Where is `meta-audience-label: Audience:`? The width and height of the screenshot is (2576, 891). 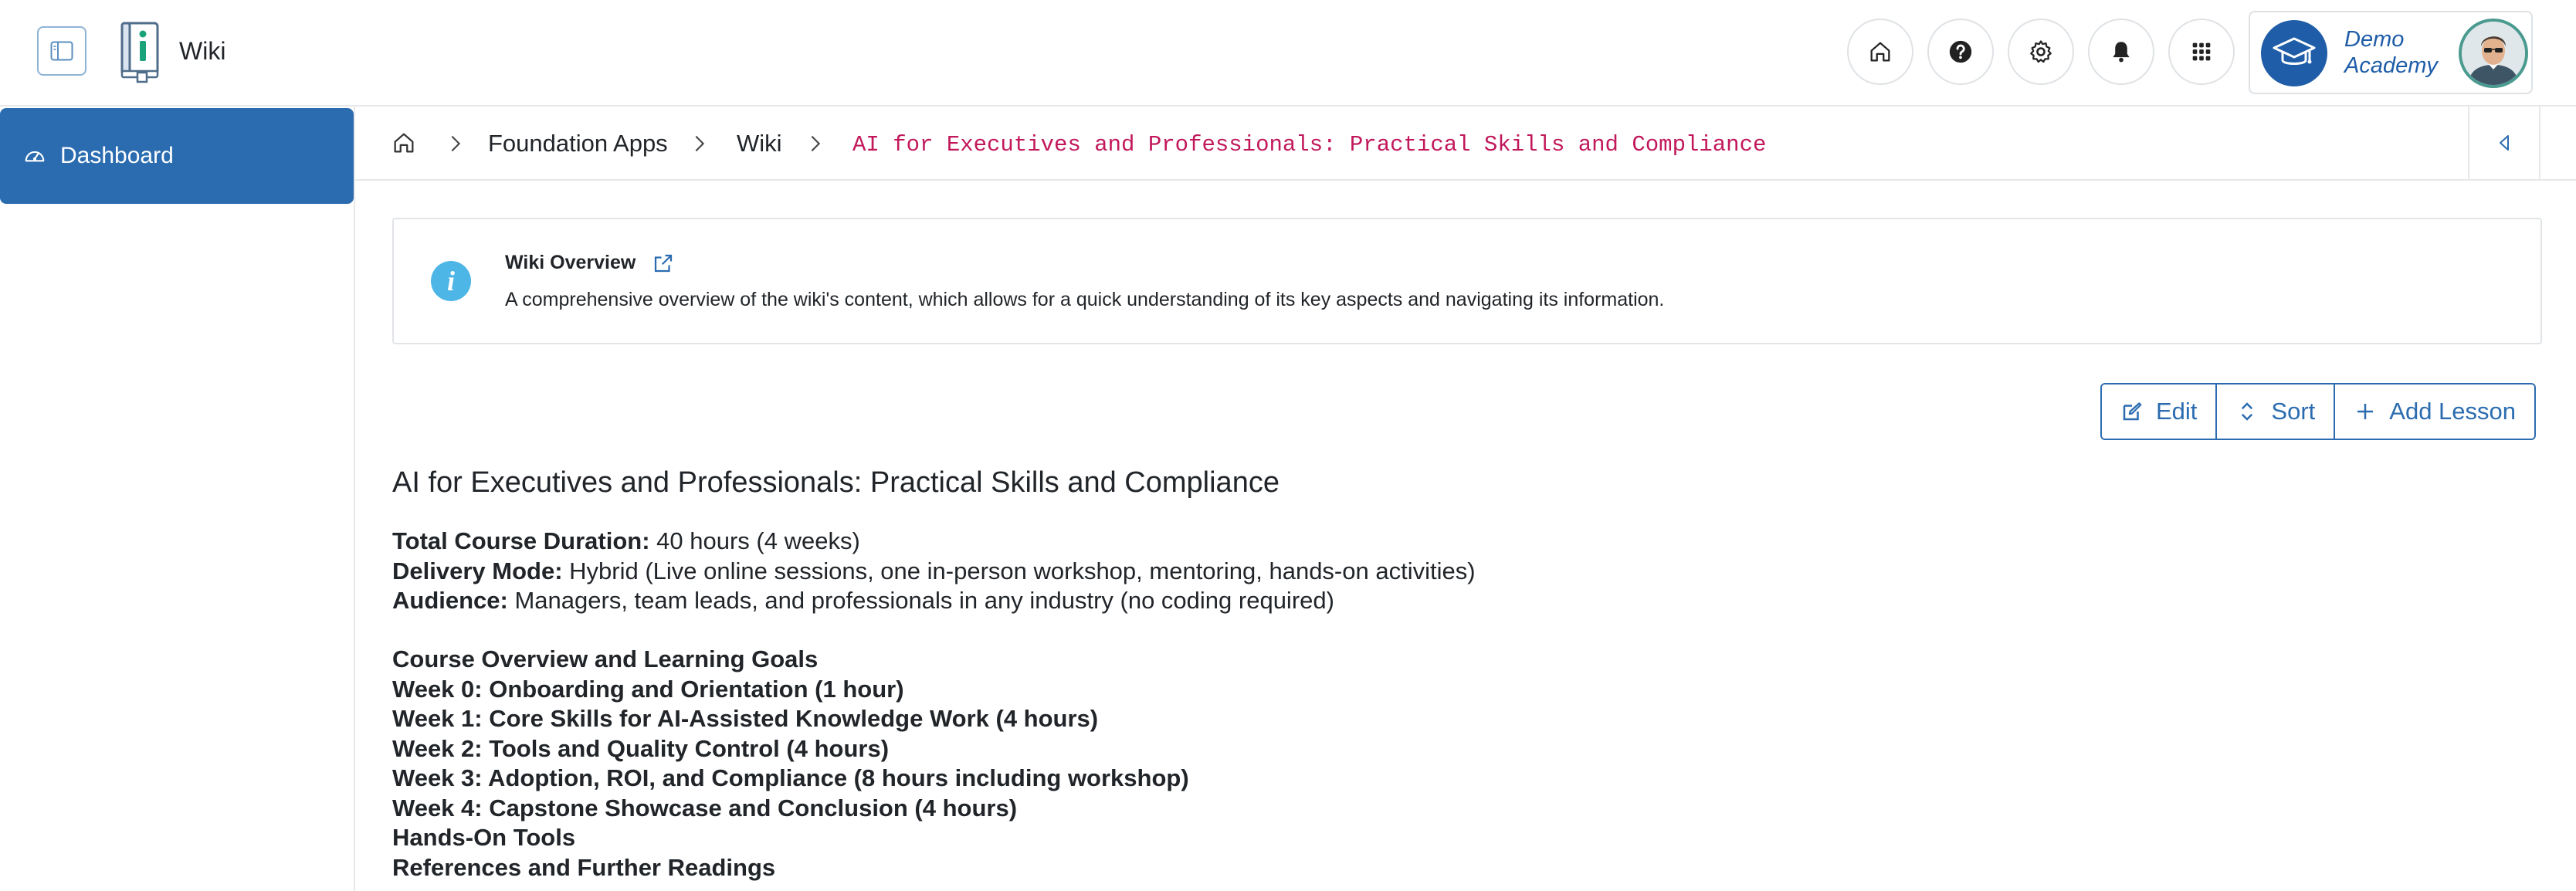
meta-audience-label: Audience: is located at coordinates (450, 601).